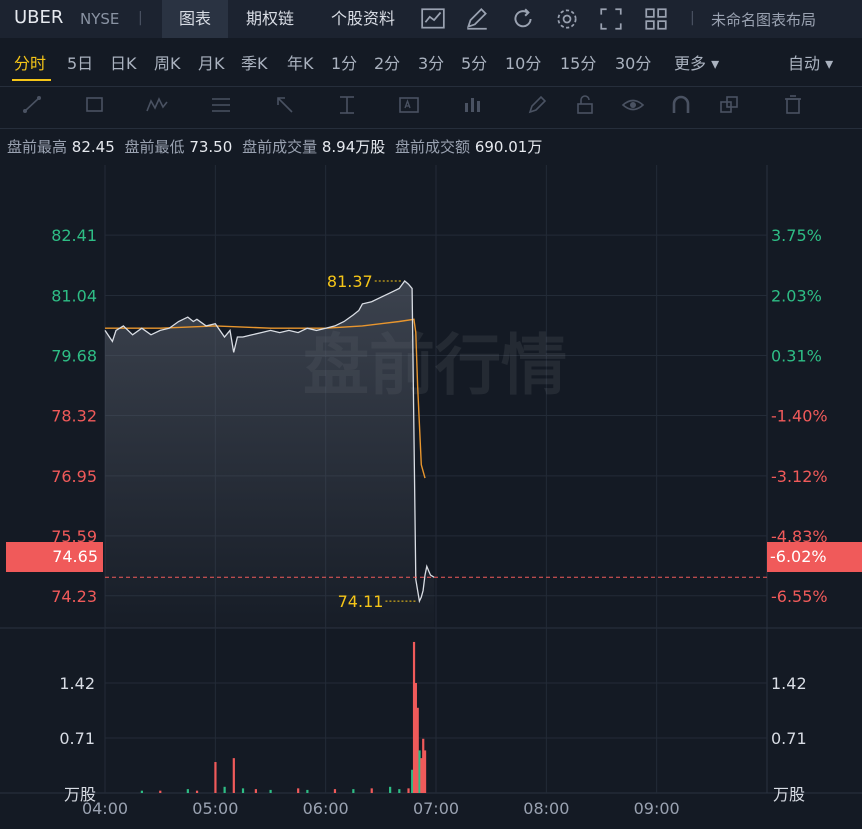  I want to click on auto-scale-select: 自动 ▾, so click(810, 62).